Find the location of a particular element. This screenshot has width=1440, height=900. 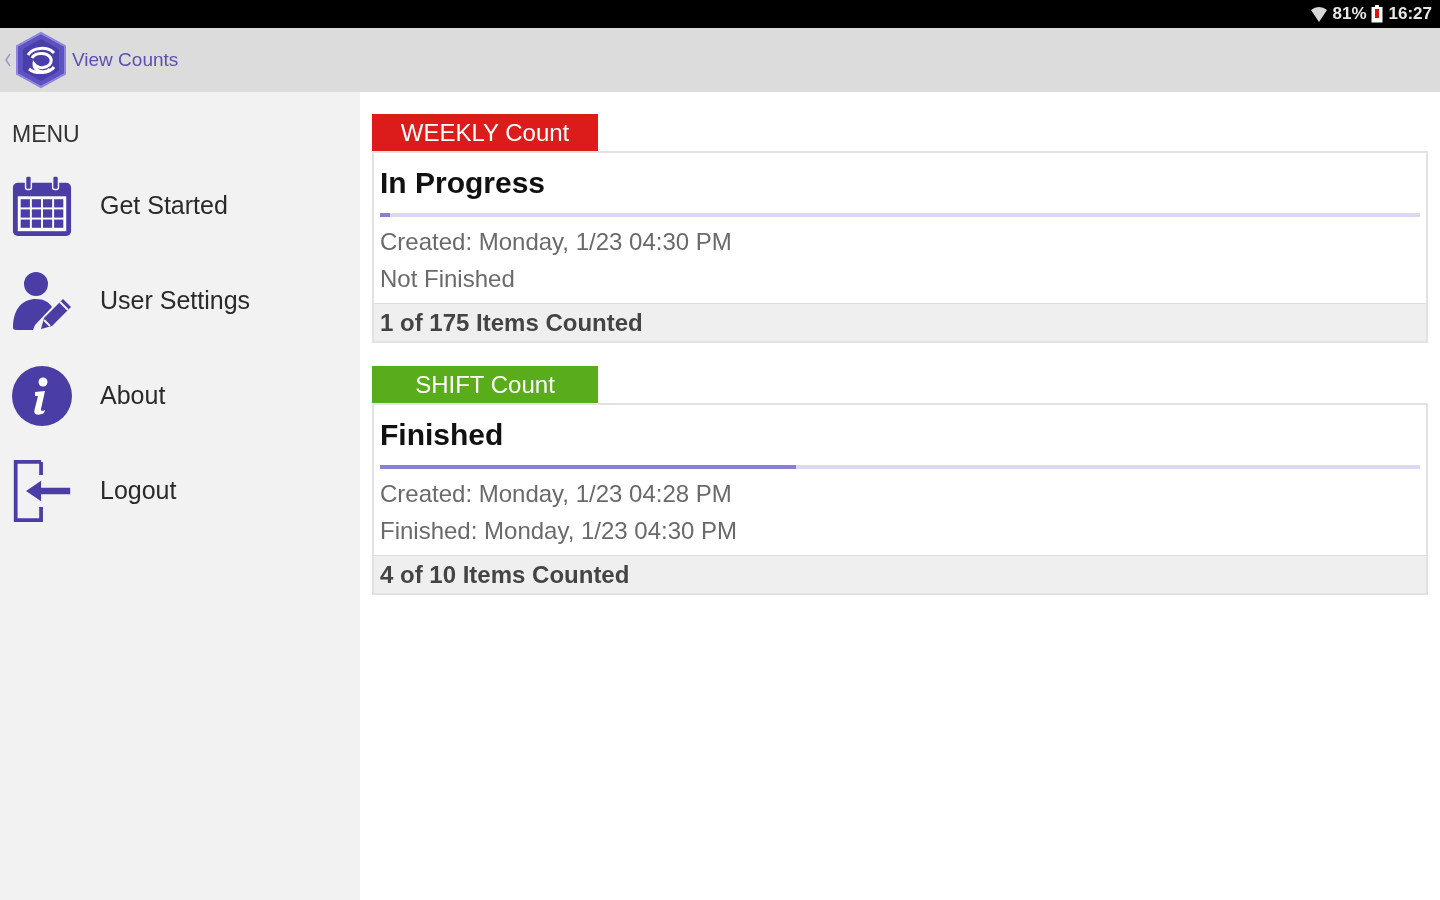

count-detail: Created: Monday, 1/23 04:30 PM is located at coordinates (556, 242).